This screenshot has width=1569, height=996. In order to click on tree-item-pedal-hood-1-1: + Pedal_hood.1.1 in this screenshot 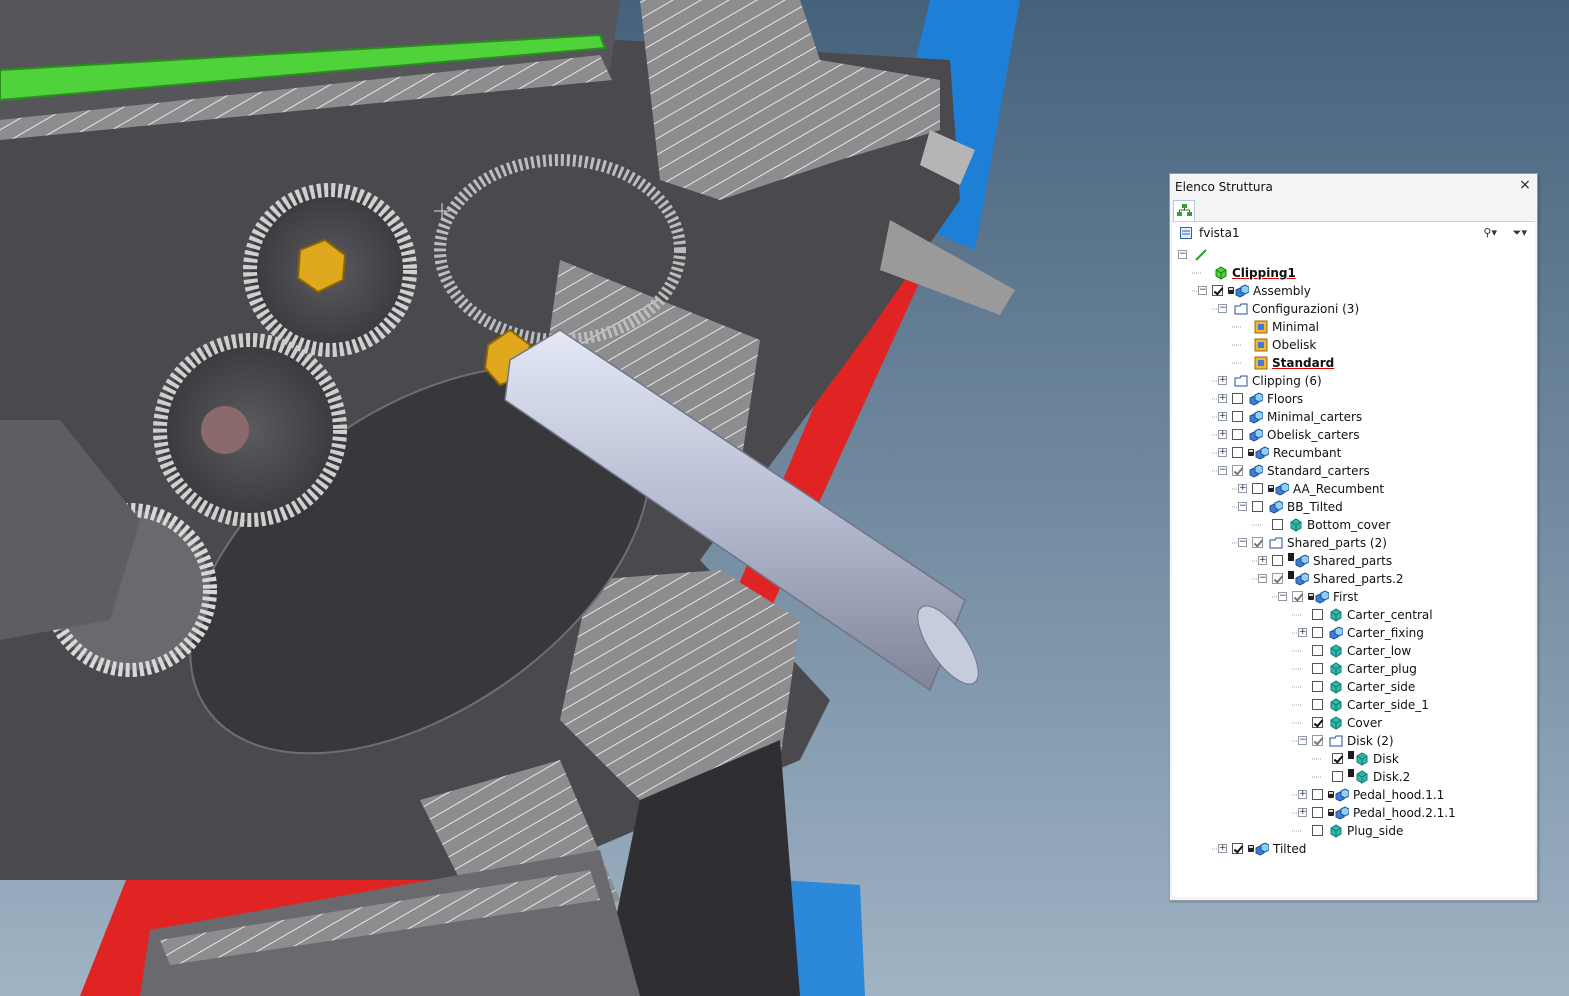, I will do `click(1353, 795)`.